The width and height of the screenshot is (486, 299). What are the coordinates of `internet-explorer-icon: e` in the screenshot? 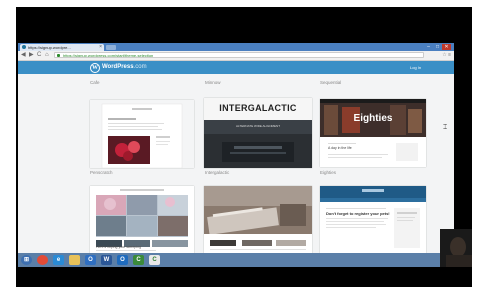 It's located at (58, 260).